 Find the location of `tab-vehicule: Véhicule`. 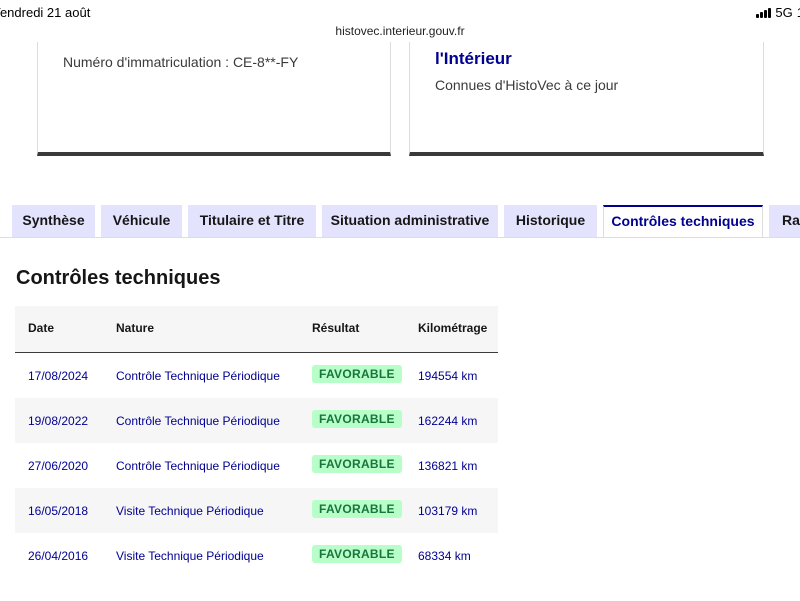

tab-vehicule: Véhicule is located at coordinates (141, 221).